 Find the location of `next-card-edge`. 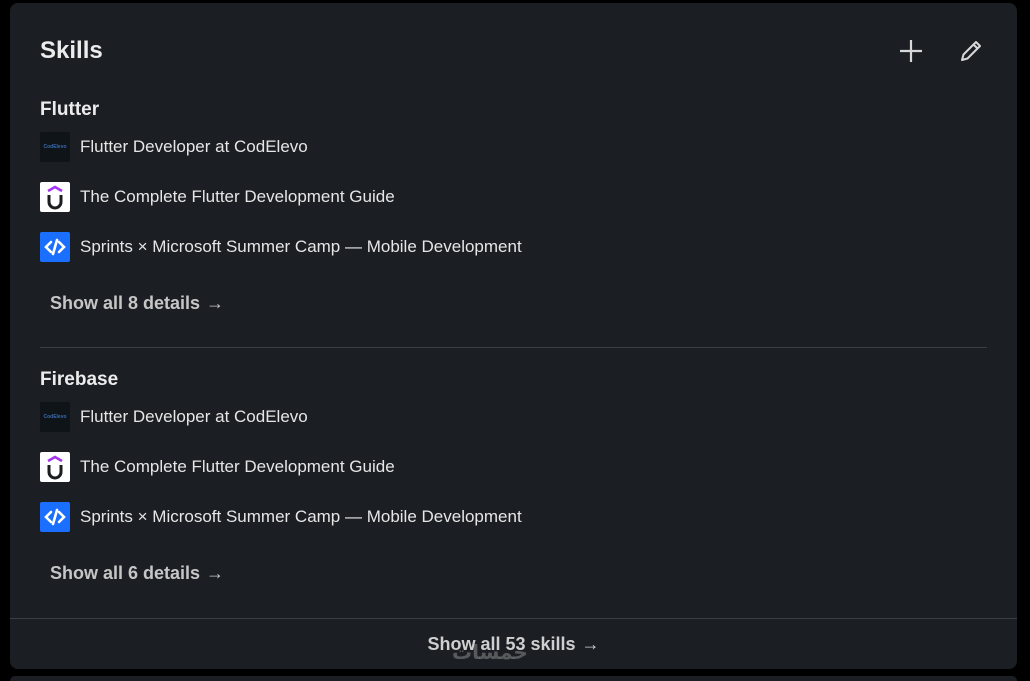

next-card-edge is located at coordinates (513, 678).